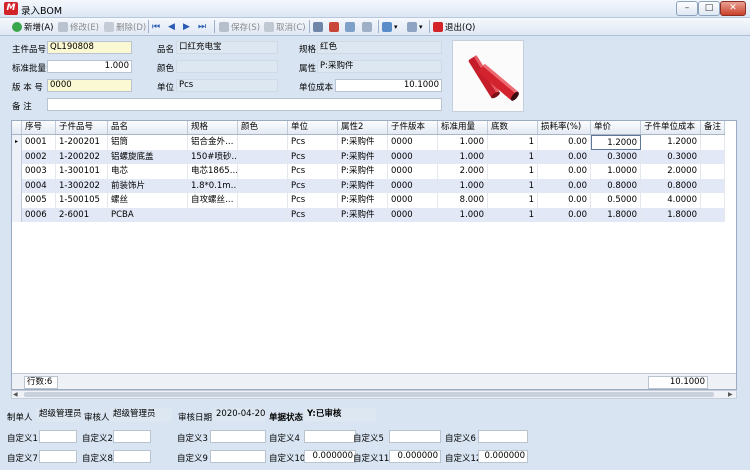  Describe the element at coordinates (39, 185) in the screenshot. I see `table-cell: 0004` at that location.